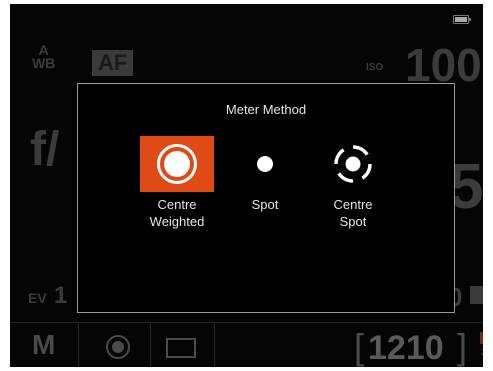 The width and height of the screenshot is (493, 371). I want to click on option-centre-spot: Centre Spot, so click(353, 183).